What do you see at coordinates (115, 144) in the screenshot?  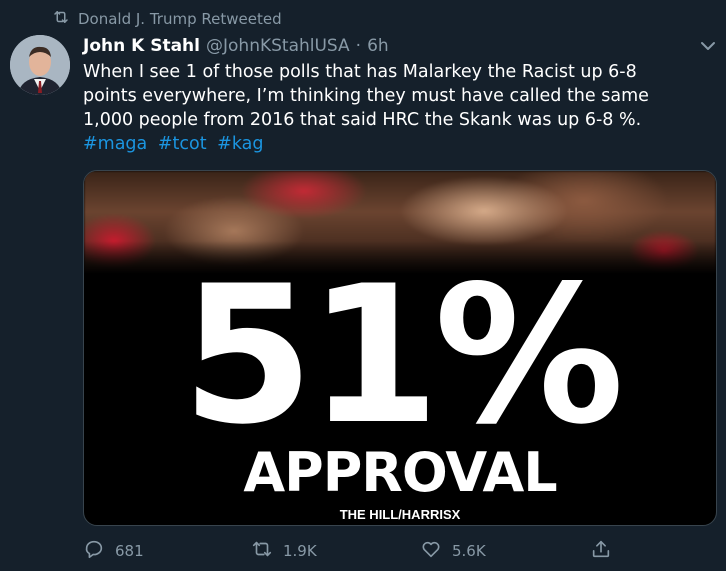 I see `hashtag-link: #maga` at bounding box center [115, 144].